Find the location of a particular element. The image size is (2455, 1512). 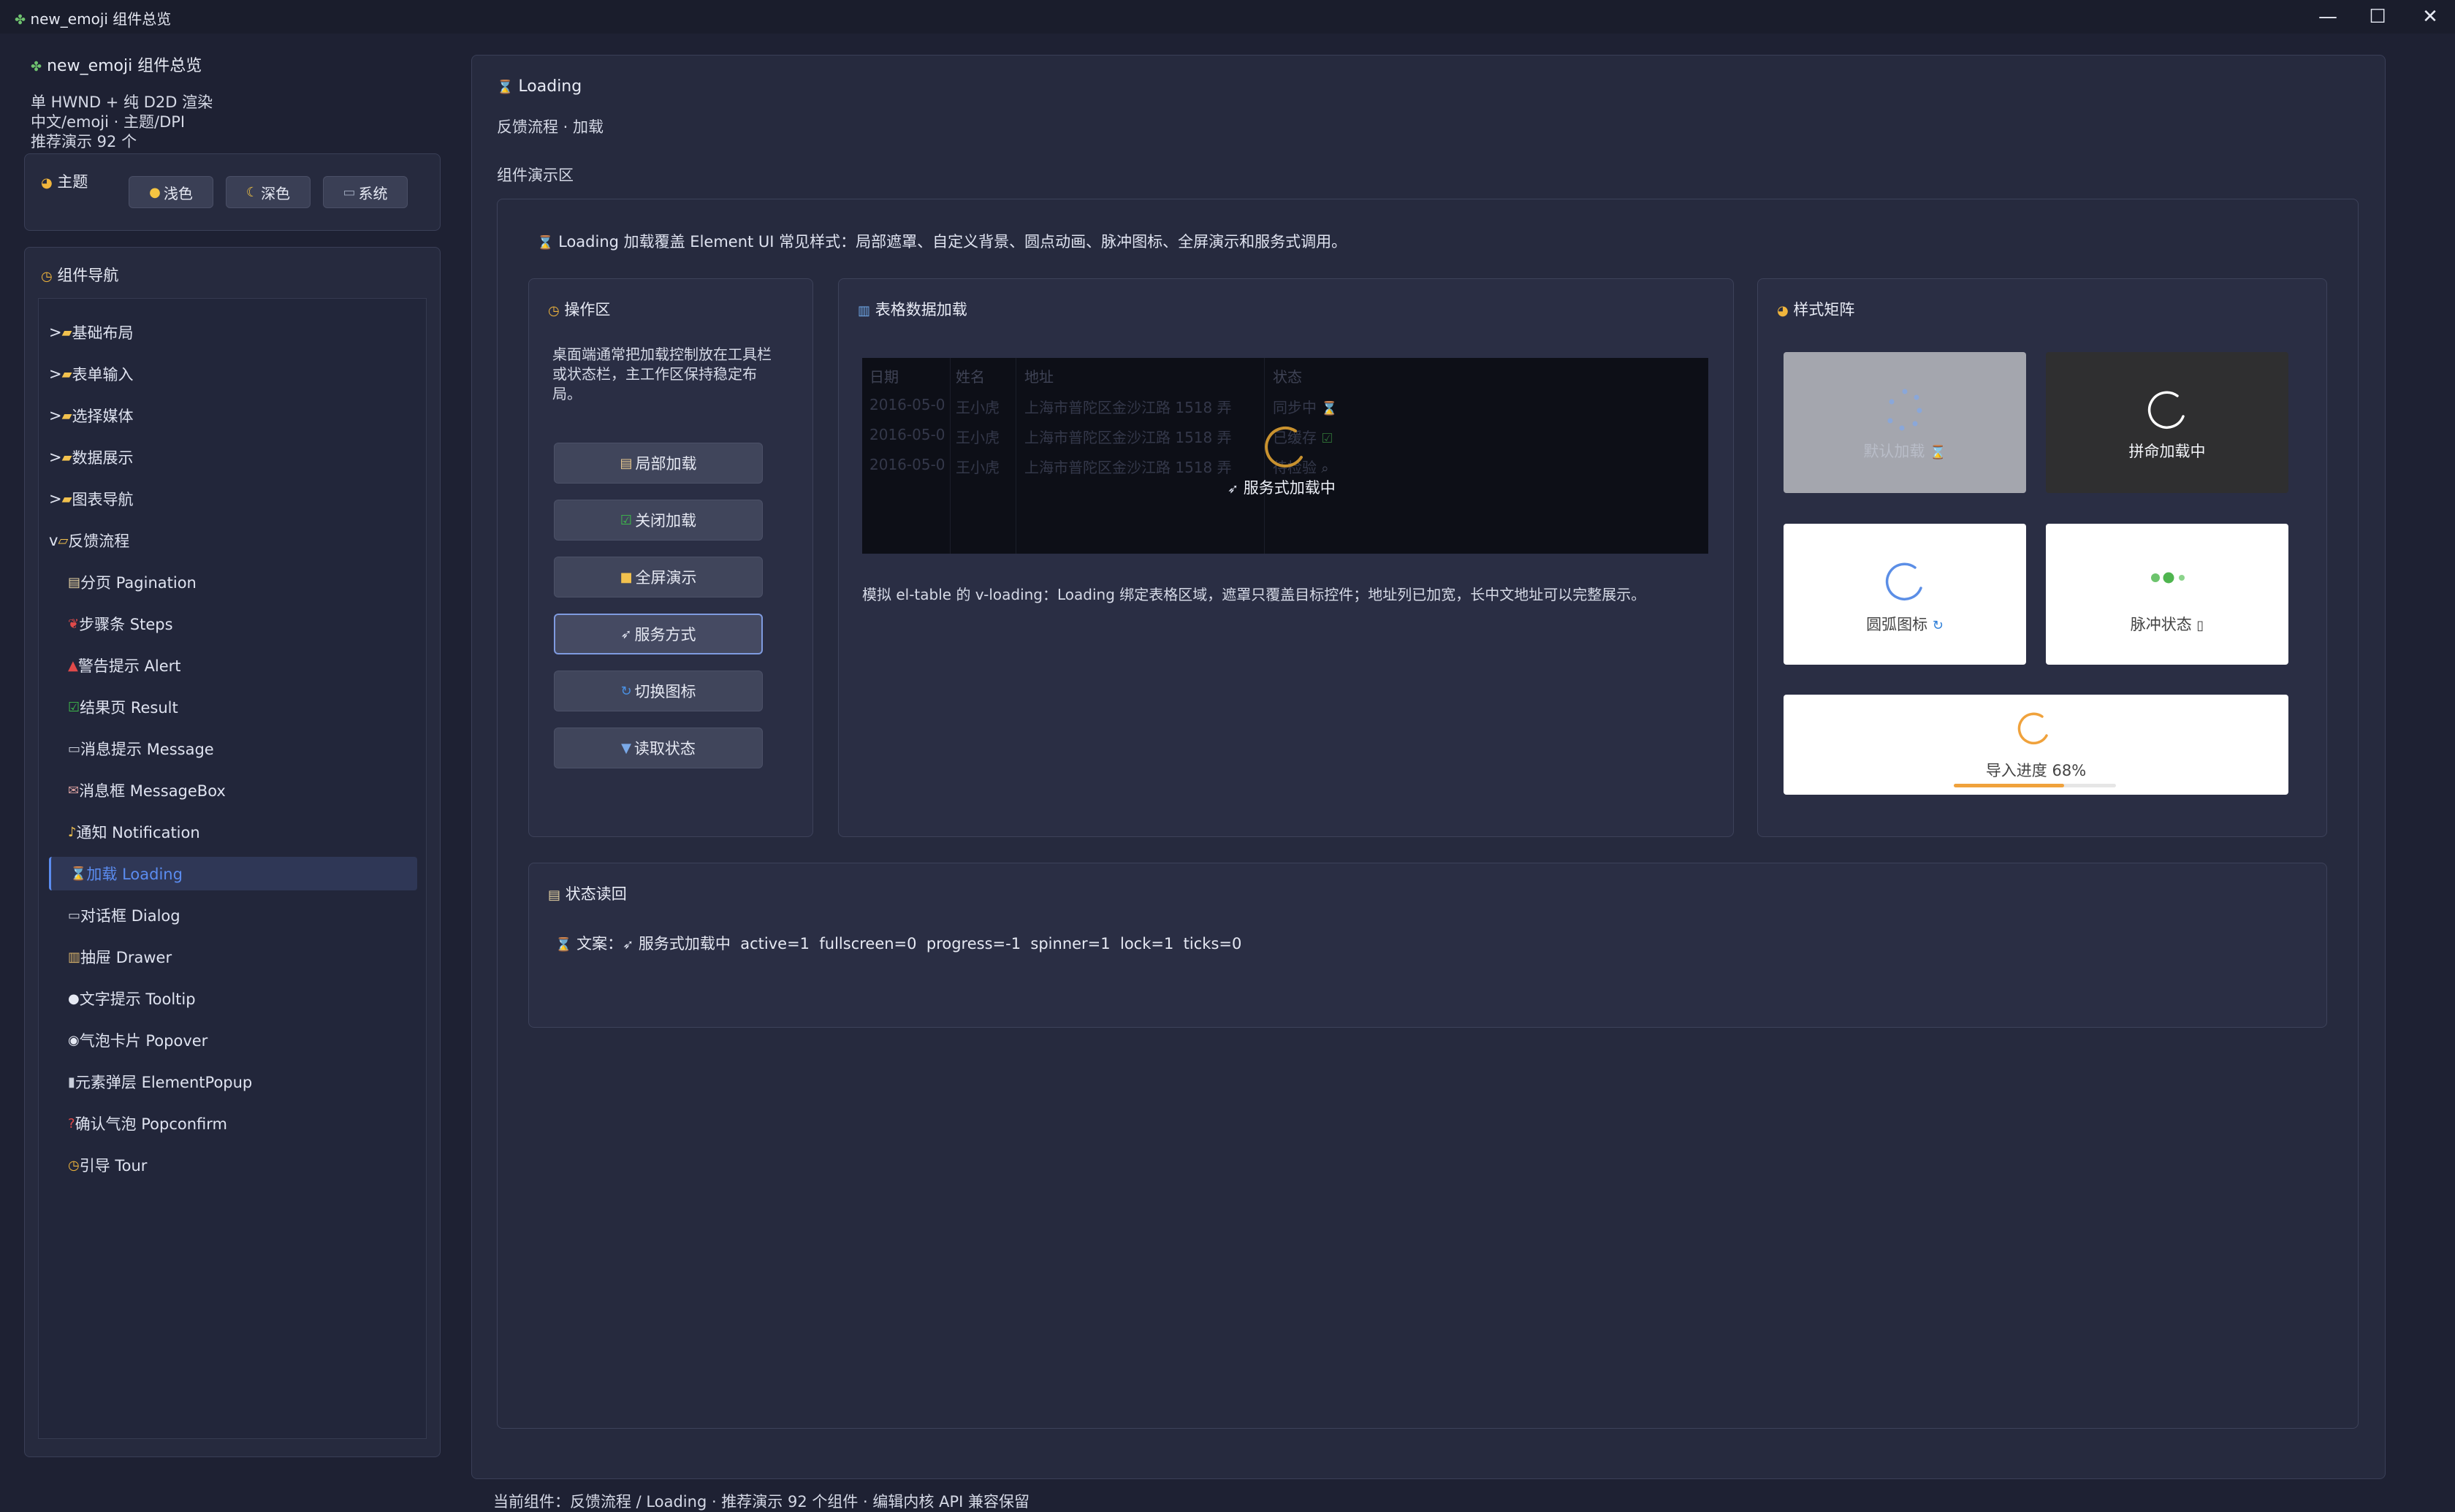

nav-item-message: ▭ 消息提示 Message is located at coordinates (233, 748).